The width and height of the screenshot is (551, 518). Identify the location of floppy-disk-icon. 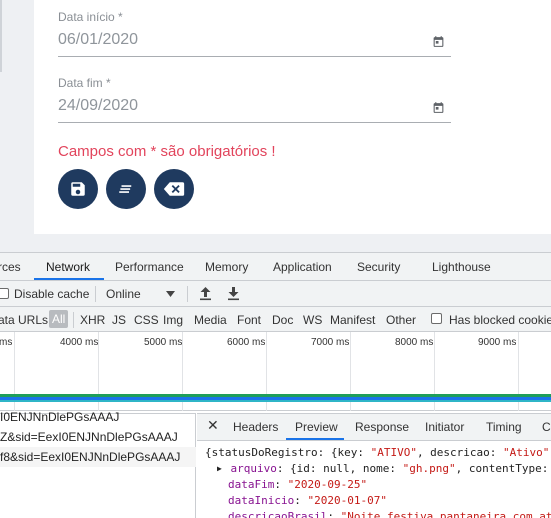
(78, 189).